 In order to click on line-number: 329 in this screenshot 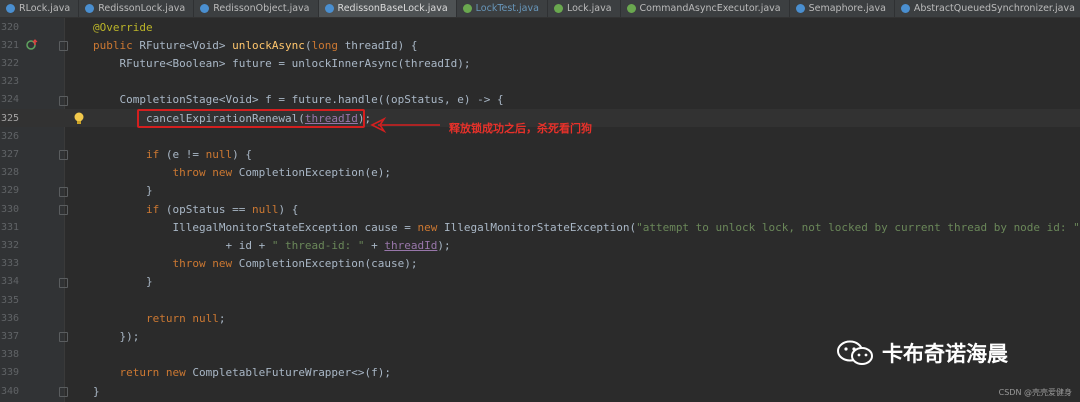, I will do `click(10, 191)`.